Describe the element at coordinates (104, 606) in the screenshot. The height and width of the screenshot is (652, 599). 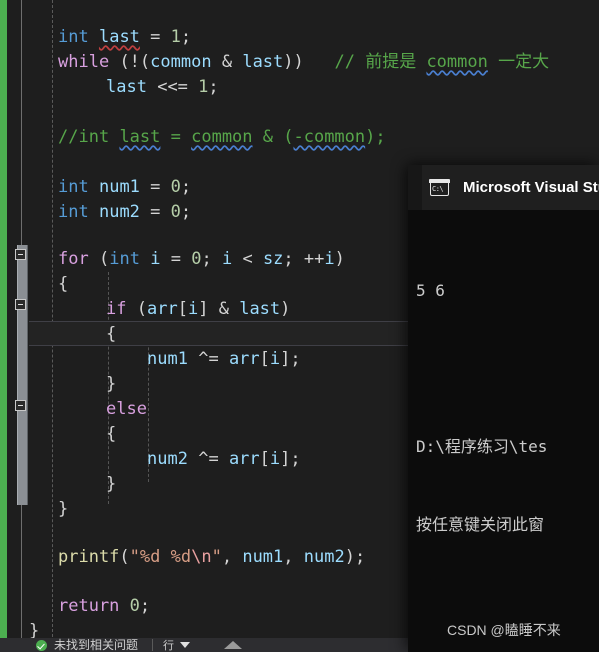
I see `code-line: return 0;` at that location.